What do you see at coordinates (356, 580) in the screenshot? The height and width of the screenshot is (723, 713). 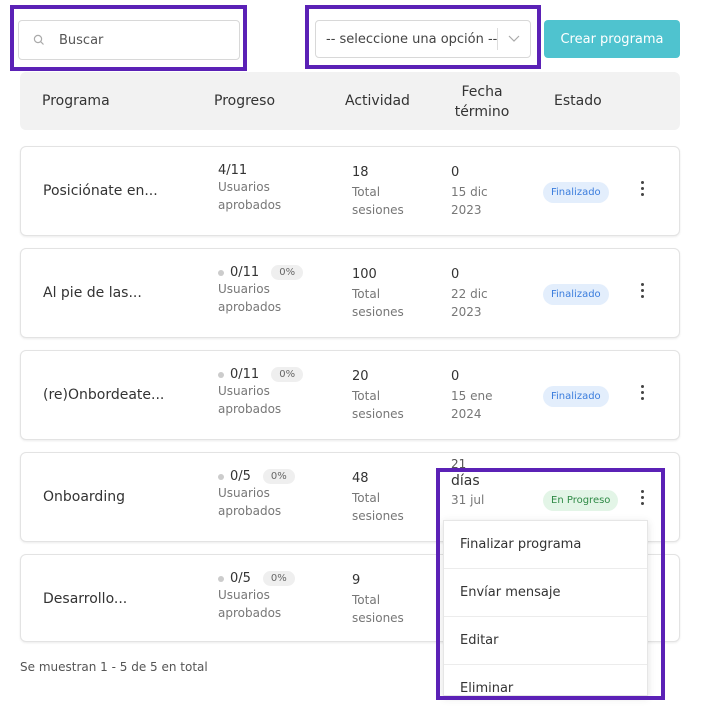 I see `activity-value: 9` at bounding box center [356, 580].